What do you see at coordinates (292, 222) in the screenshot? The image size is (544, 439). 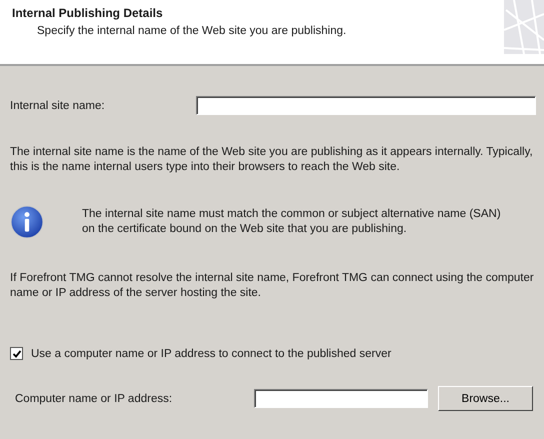 I see `info-text: The internal site name must match the common or subject alternative name (SAN) on the certificate bound on the Web site that you are publishing.` at bounding box center [292, 222].